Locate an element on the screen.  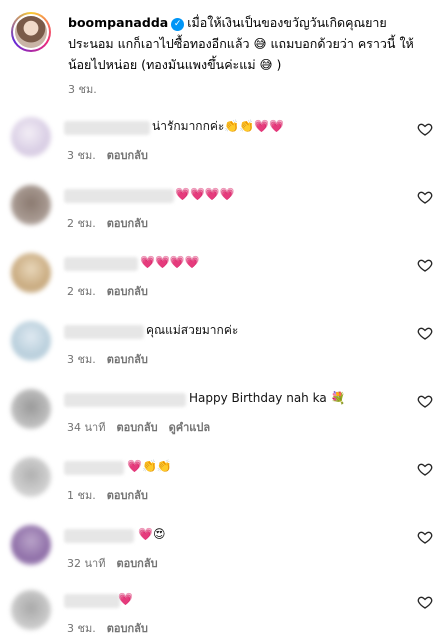
post-timestamp: 3 ชม. is located at coordinates (82, 89).